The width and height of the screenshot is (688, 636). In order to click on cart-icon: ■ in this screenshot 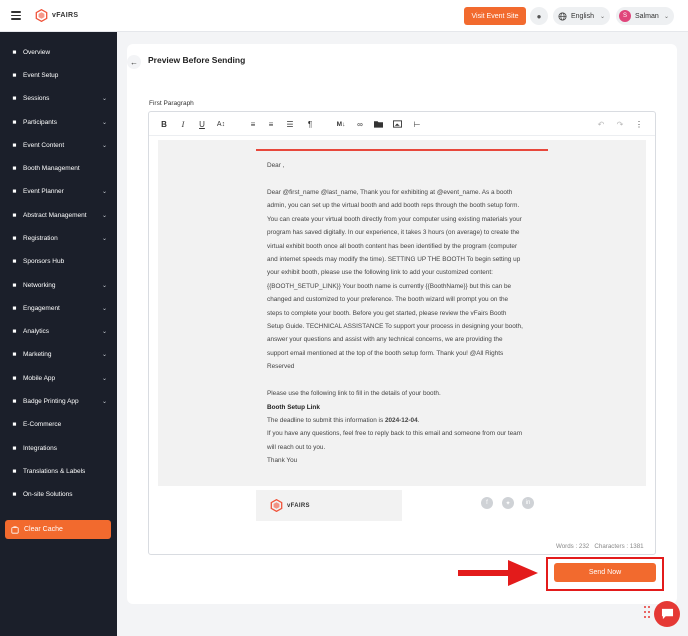, I will do `click(14, 424)`.